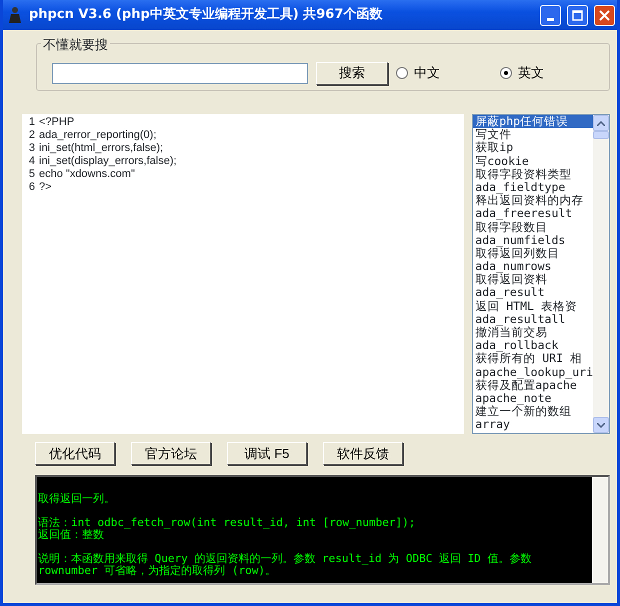  Describe the element at coordinates (533, 319) in the screenshot. I see `list-item: ada_resultall` at that location.